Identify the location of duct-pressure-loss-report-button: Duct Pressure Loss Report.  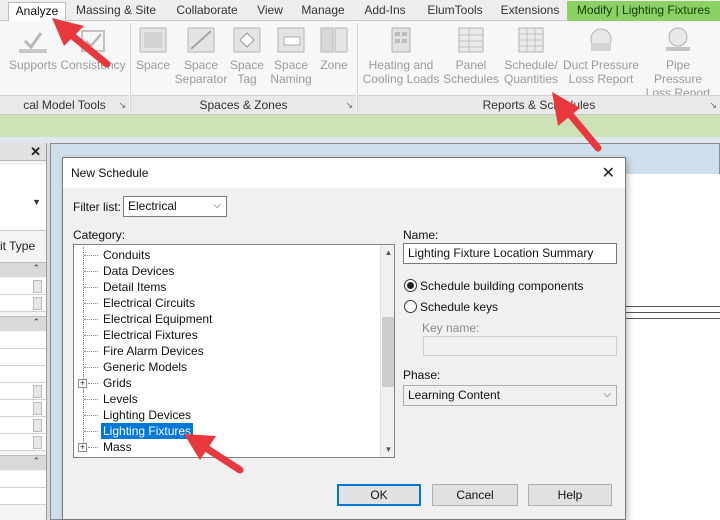
(601, 55).